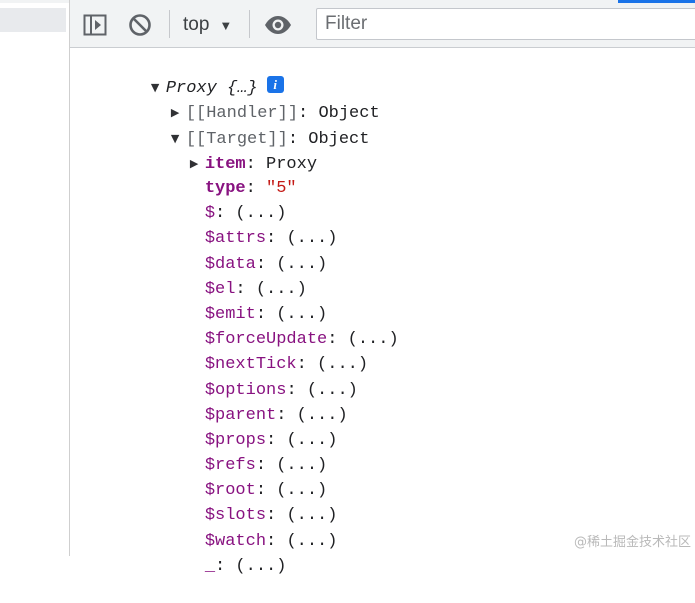  I want to click on target-row: ▼ [[Target]]: Object, so click(250, 126).